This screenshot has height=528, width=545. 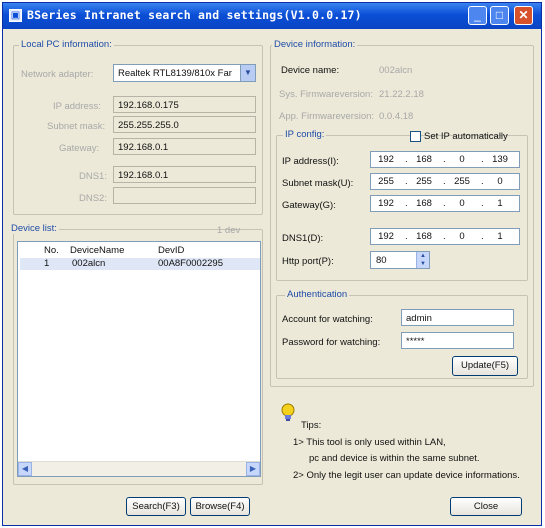 I want to click on gateway-octet-2: 168, so click(x=424, y=203).